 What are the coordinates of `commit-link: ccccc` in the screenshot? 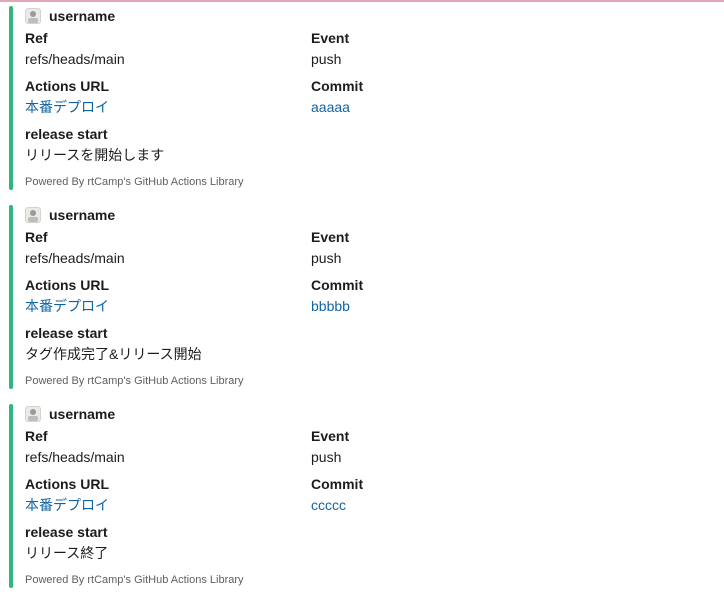 It's located at (454, 505).